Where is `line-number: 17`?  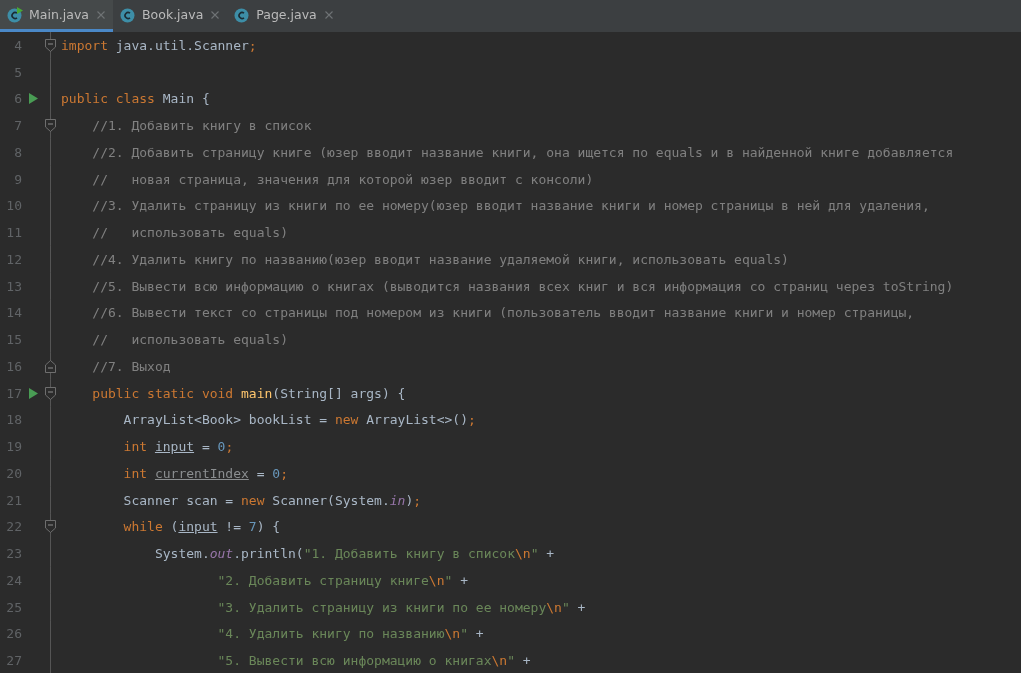
line-number: 17 is located at coordinates (13, 393).